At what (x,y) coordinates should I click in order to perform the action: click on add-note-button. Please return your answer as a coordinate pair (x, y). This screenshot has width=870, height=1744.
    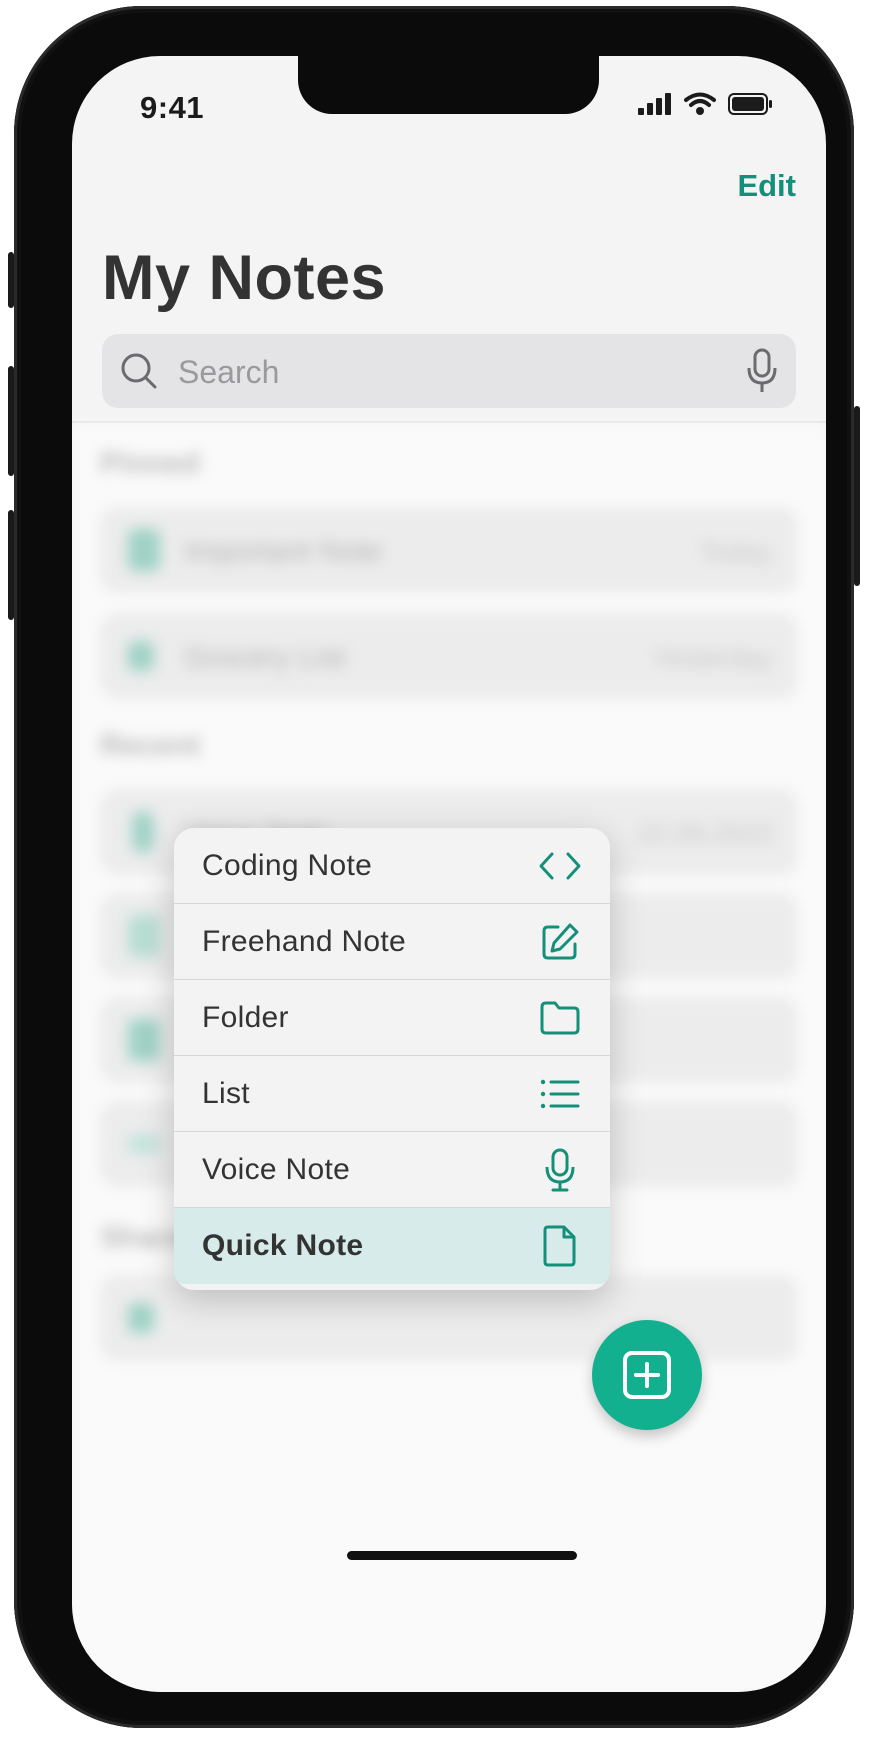
    Looking at the image, I should click on (647, 1375).